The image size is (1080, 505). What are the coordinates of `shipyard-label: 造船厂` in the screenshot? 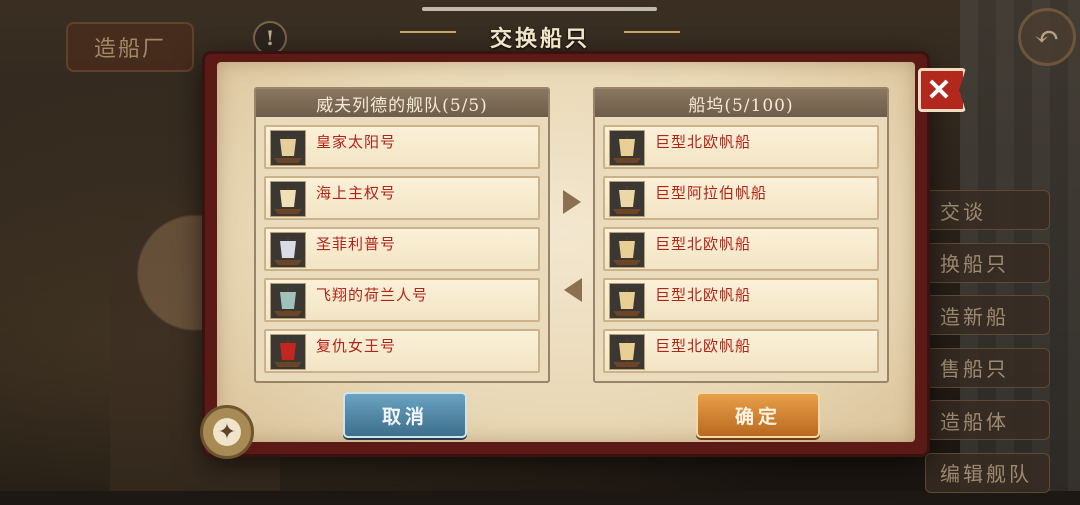 It's located at (129, 49).